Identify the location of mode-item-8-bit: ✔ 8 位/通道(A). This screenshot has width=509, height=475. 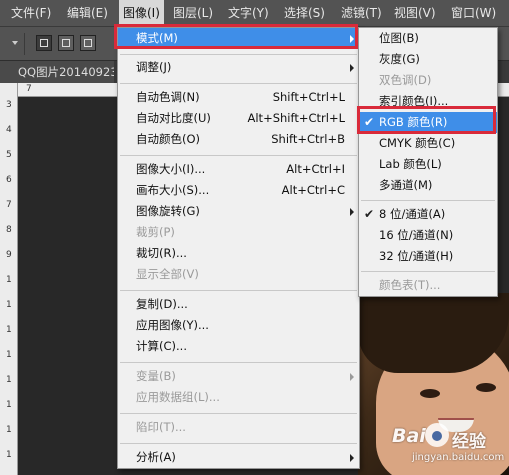
(428, 214).